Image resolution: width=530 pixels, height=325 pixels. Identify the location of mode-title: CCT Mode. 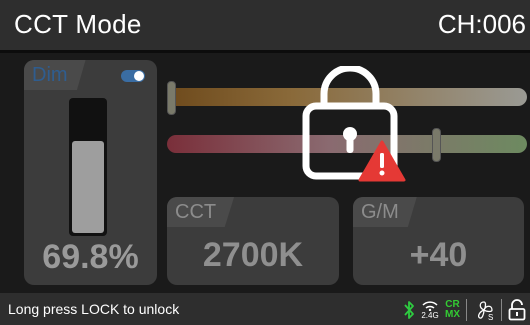
(78, 24).